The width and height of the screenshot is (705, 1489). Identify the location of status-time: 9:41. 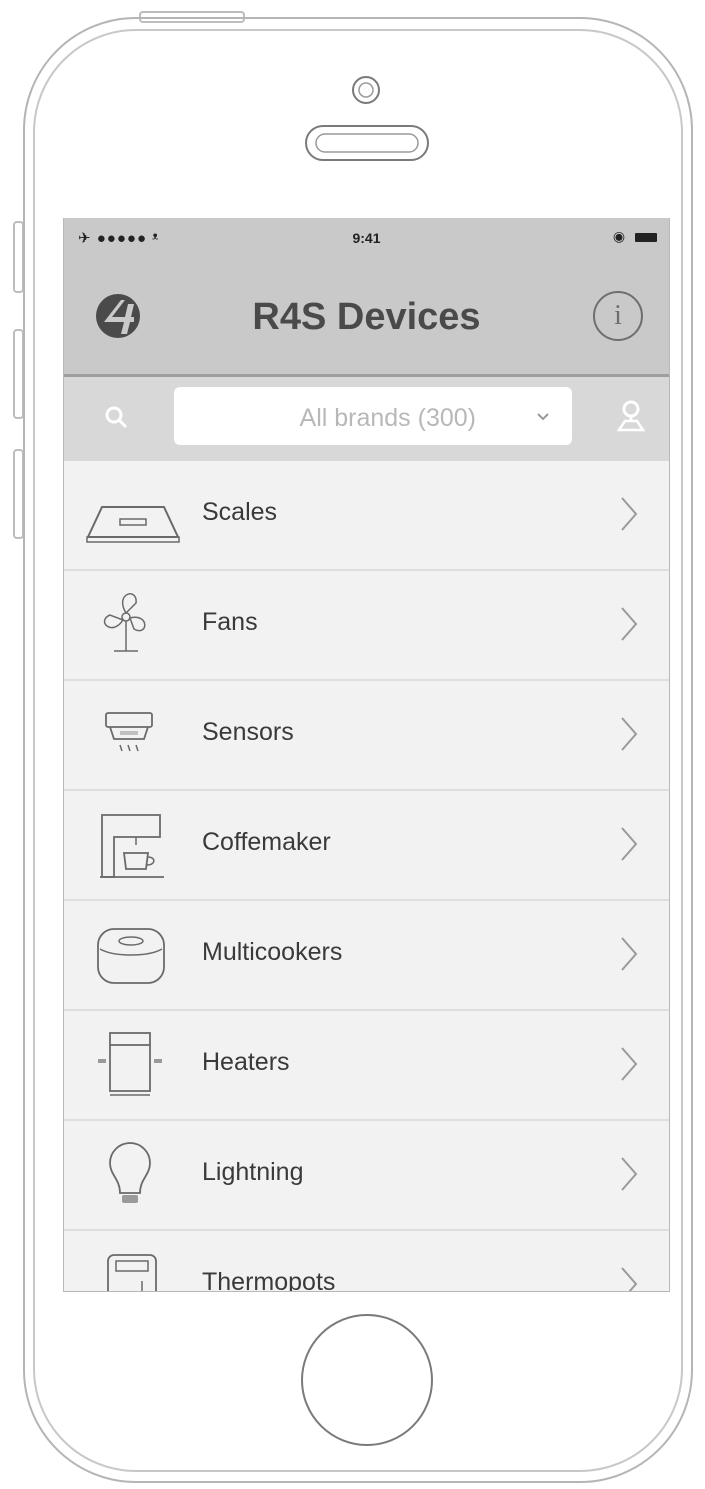
(366, 238).